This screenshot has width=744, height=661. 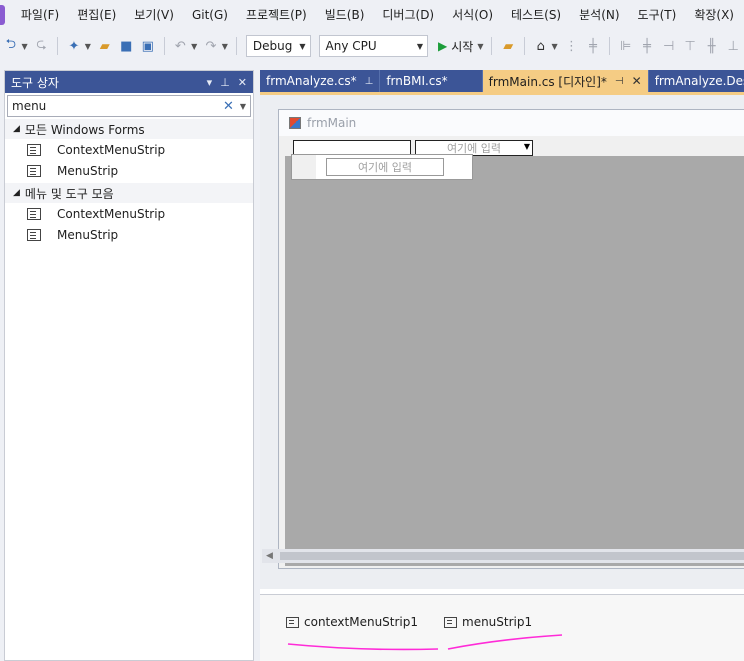 I want to click on back-dropdown-icon: ▼, so click(x=25, y=46).